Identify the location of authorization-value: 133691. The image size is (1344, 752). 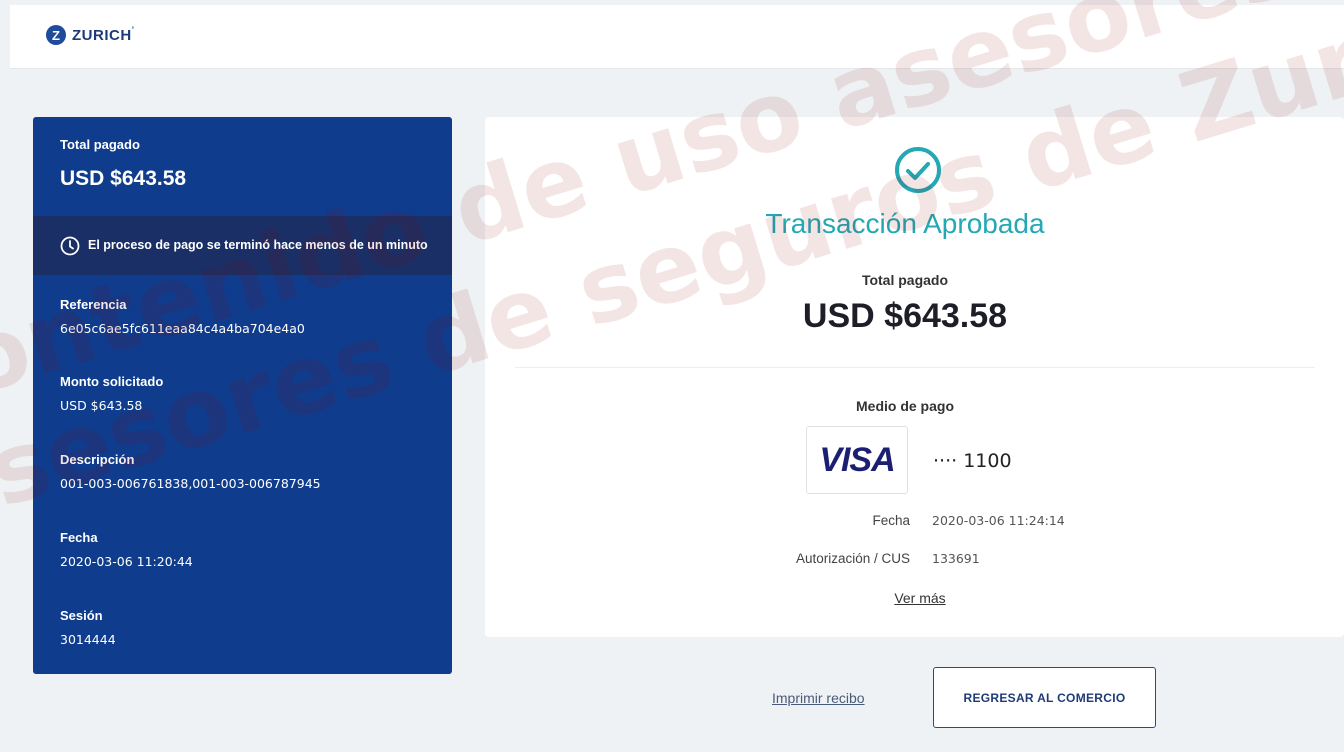
(956, 558).